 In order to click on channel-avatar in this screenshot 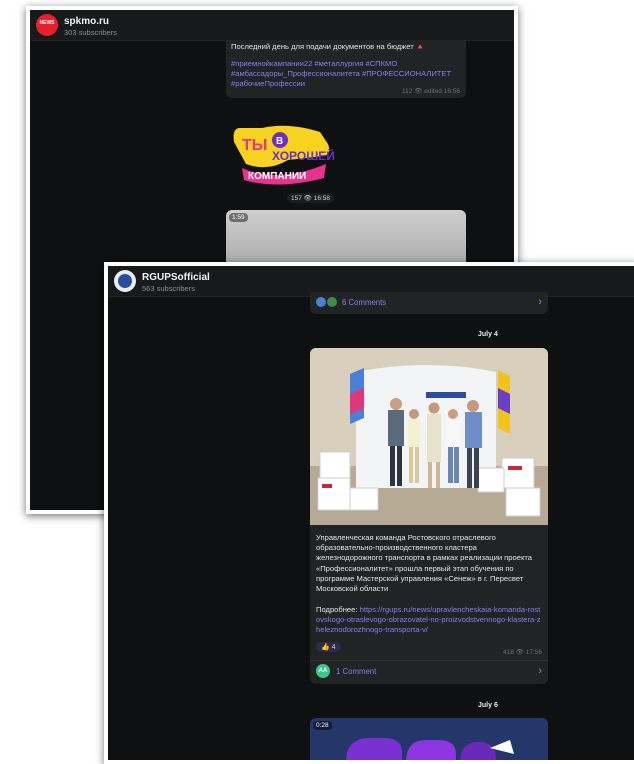, I will do `click(125, 281)`.